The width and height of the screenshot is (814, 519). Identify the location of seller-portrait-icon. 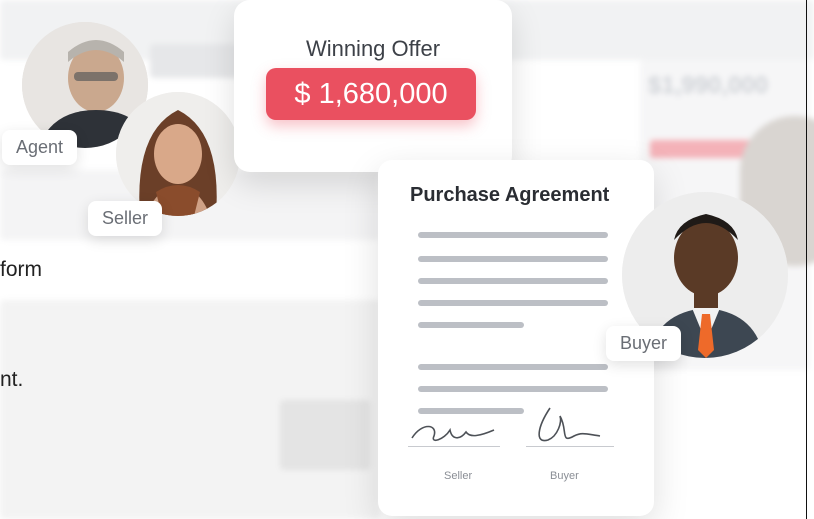
(178, 154).